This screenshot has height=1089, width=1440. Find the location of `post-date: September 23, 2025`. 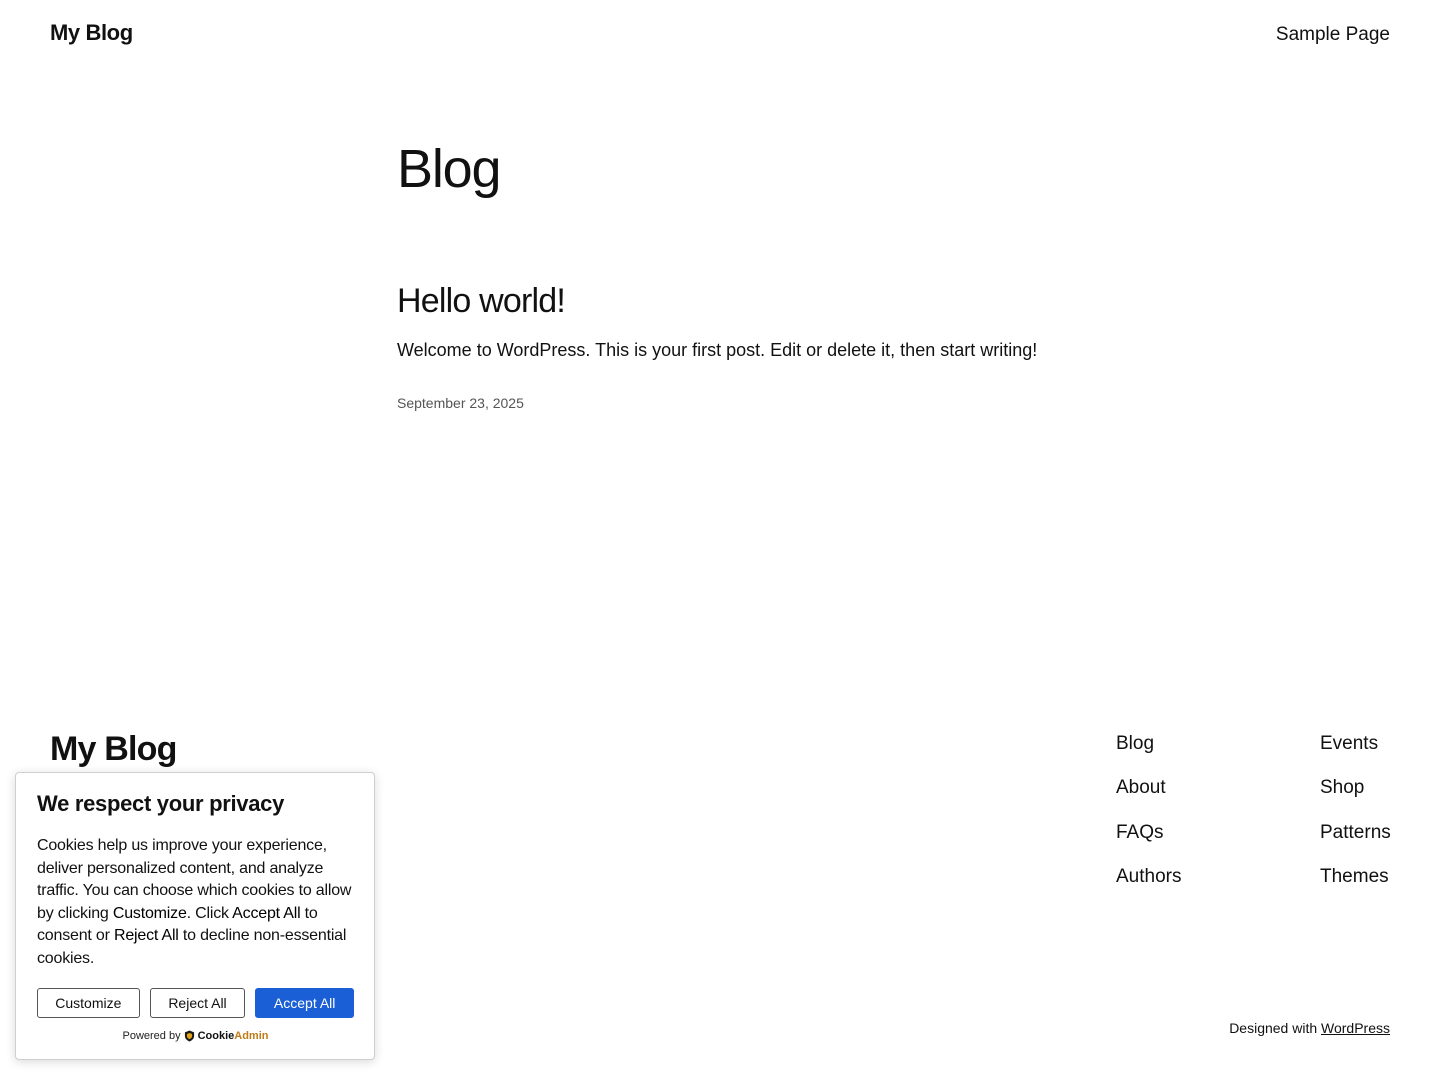

post-date: September 23, 2025 is located at coordinates (460, 403).